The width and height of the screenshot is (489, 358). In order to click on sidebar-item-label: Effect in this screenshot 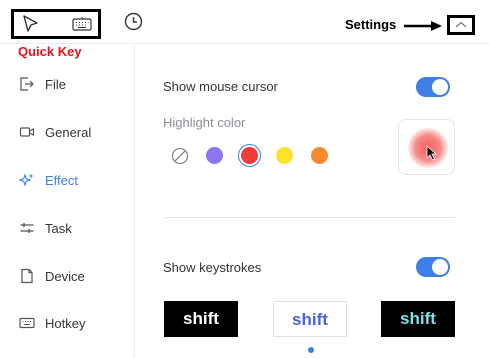, I will do `click(62, 180)`.